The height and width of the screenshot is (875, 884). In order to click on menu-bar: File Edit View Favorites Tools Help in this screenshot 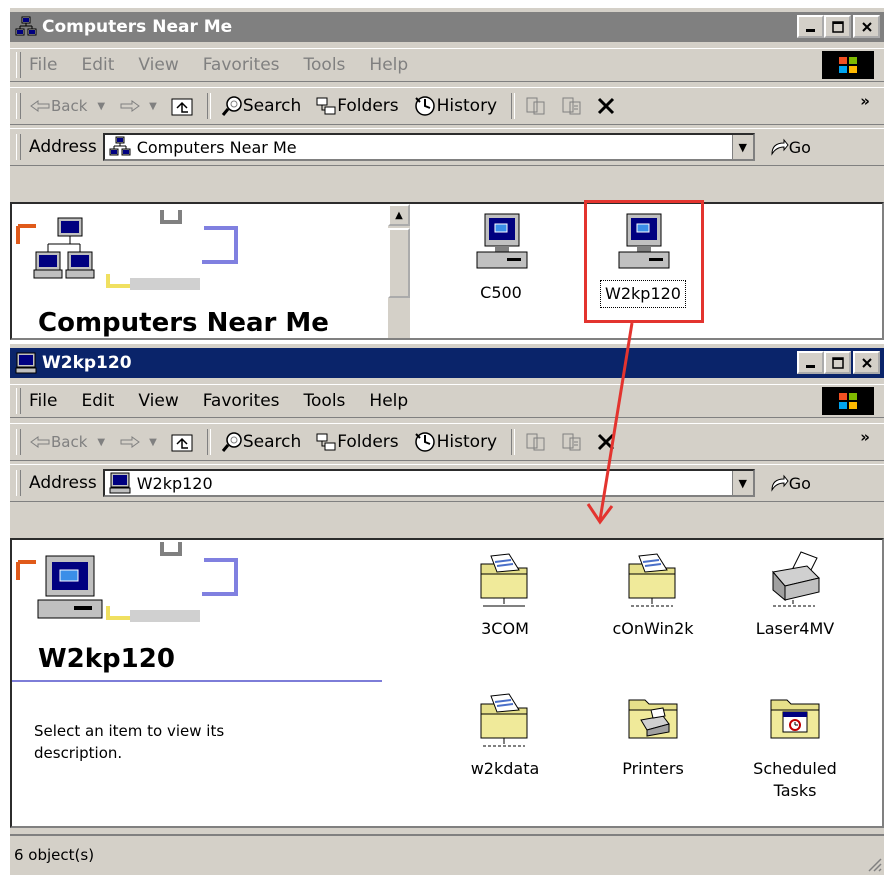, I will do `click(447, 401)`.